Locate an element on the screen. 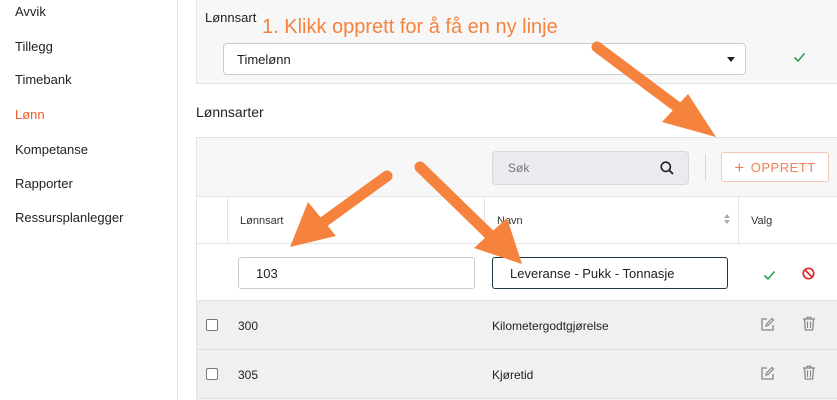 This screenshot has width=837, height=400. search-box is located at coordinates (590, 168).